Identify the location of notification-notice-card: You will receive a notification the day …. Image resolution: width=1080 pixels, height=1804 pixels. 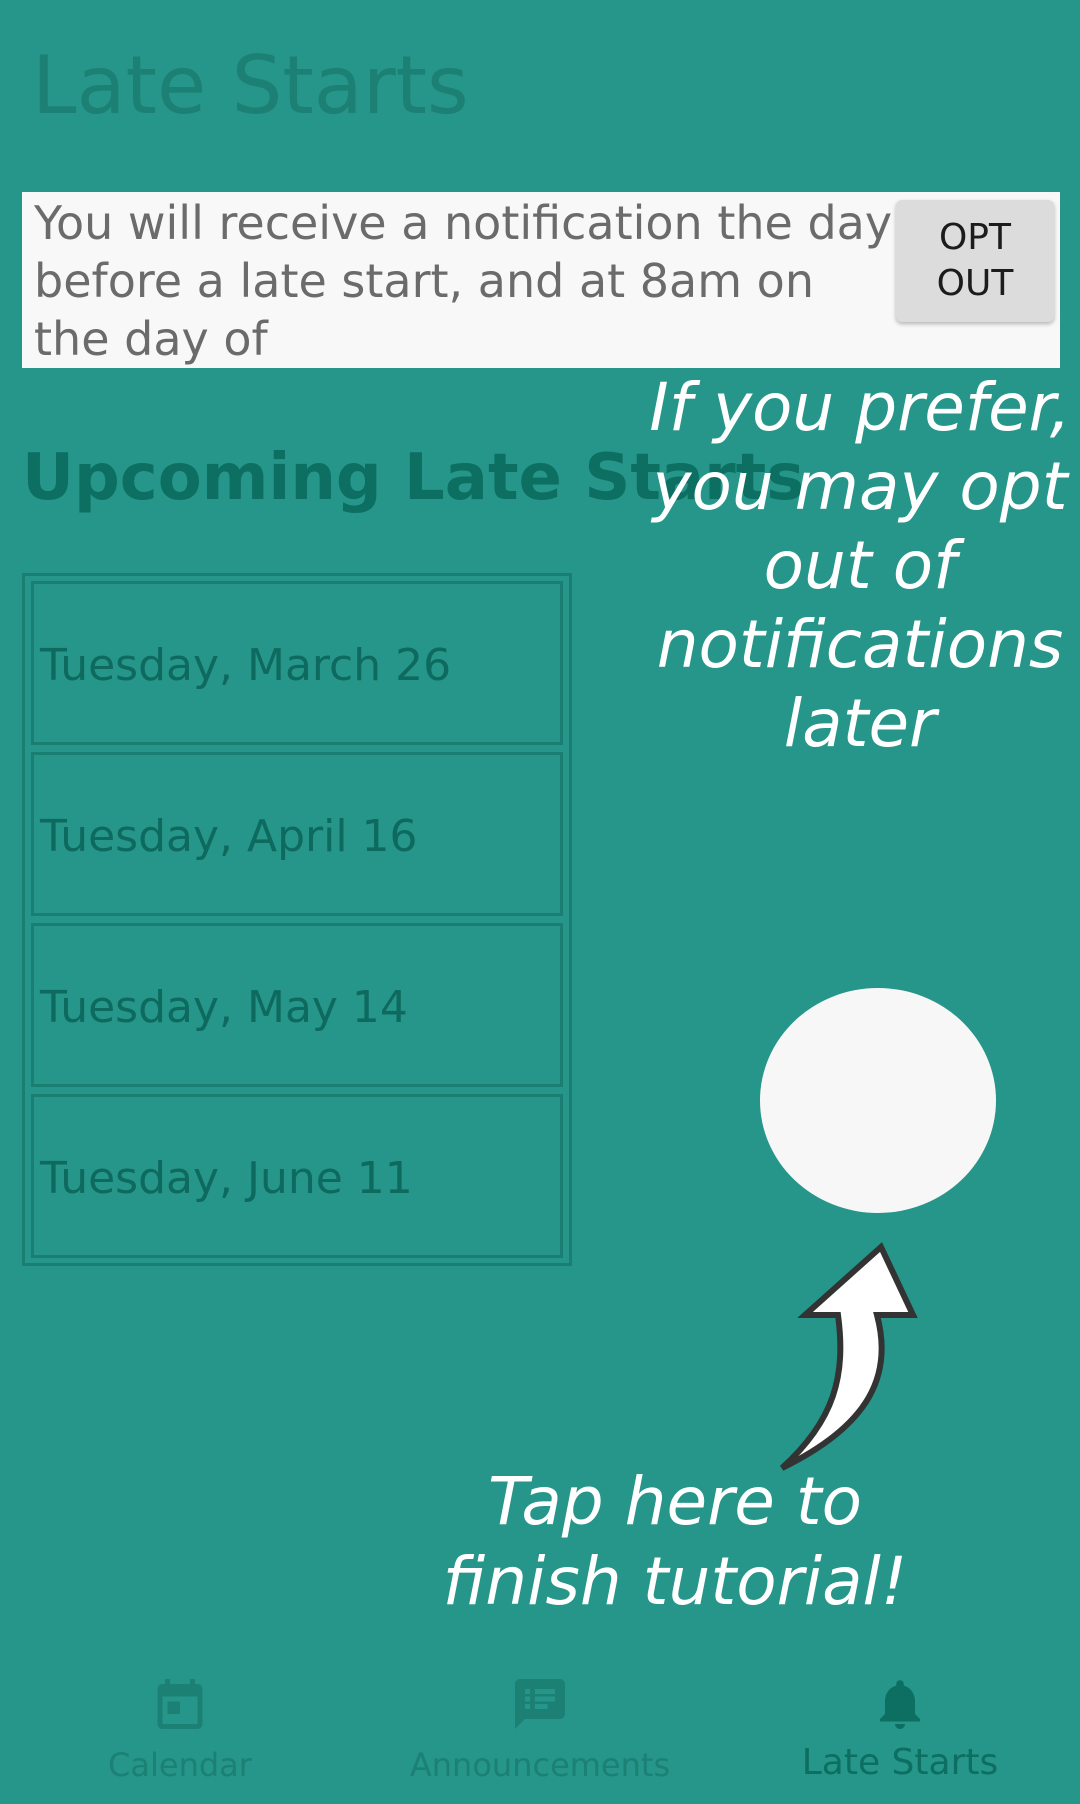
(541, 280).